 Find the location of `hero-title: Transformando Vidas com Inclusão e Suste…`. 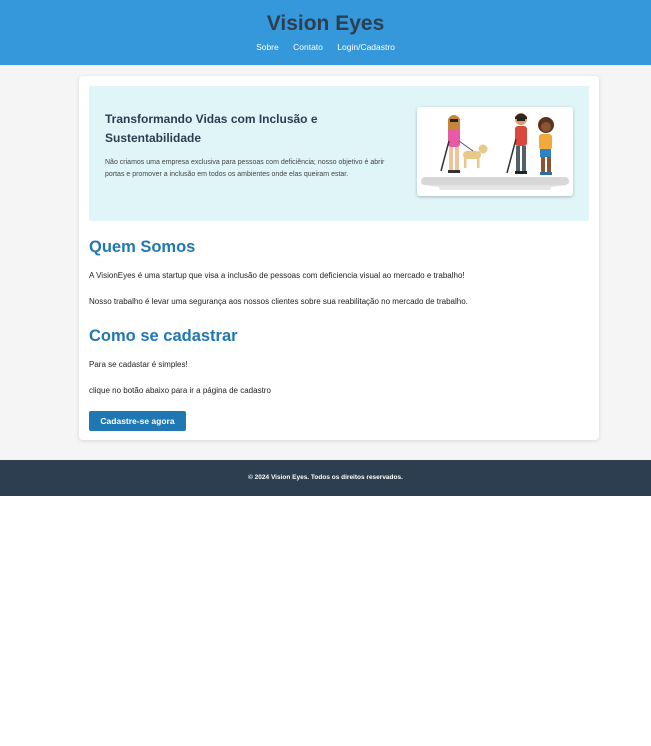

hero-title: Transformando Vidas com Inclusão e Suste… is located at coordinates (211, 128).